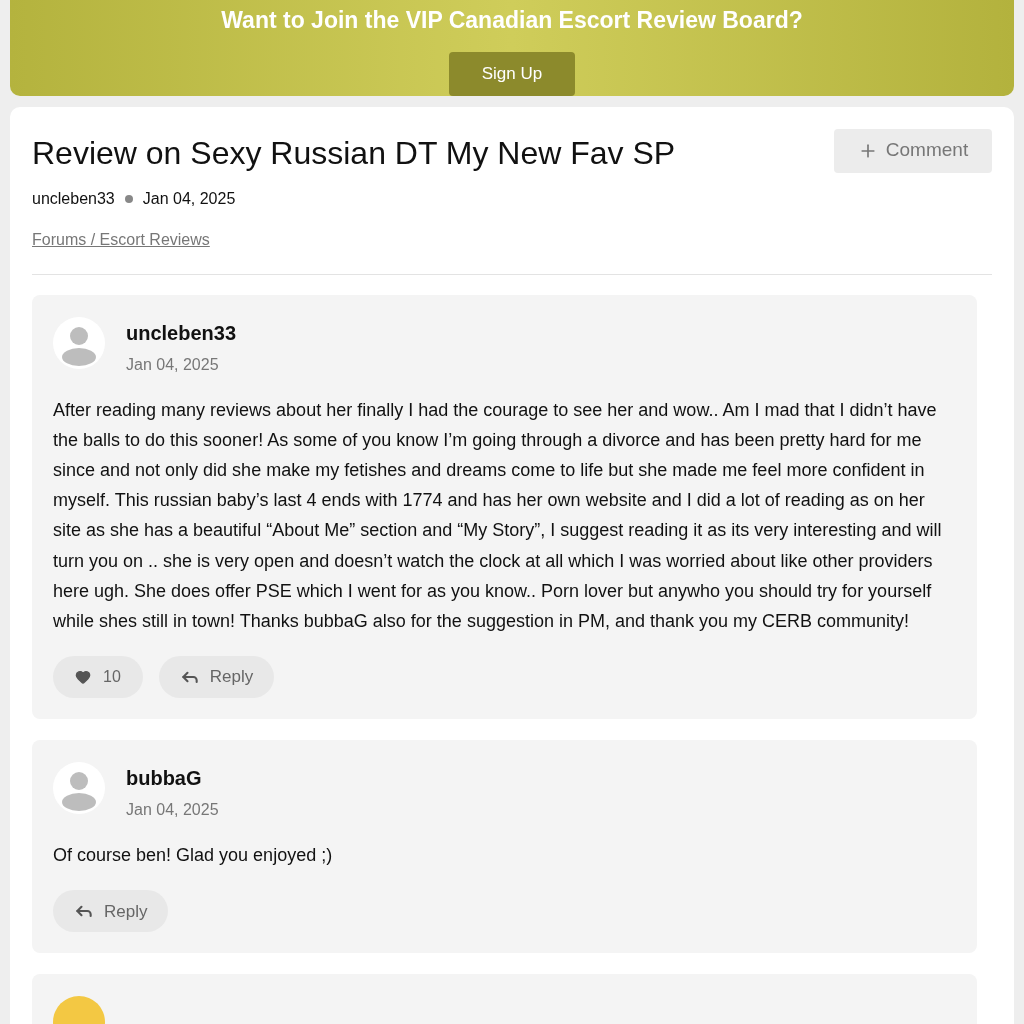  Describe the element at coordinates (128, 198) in the screenshot. I see `dot-separator` at that location.